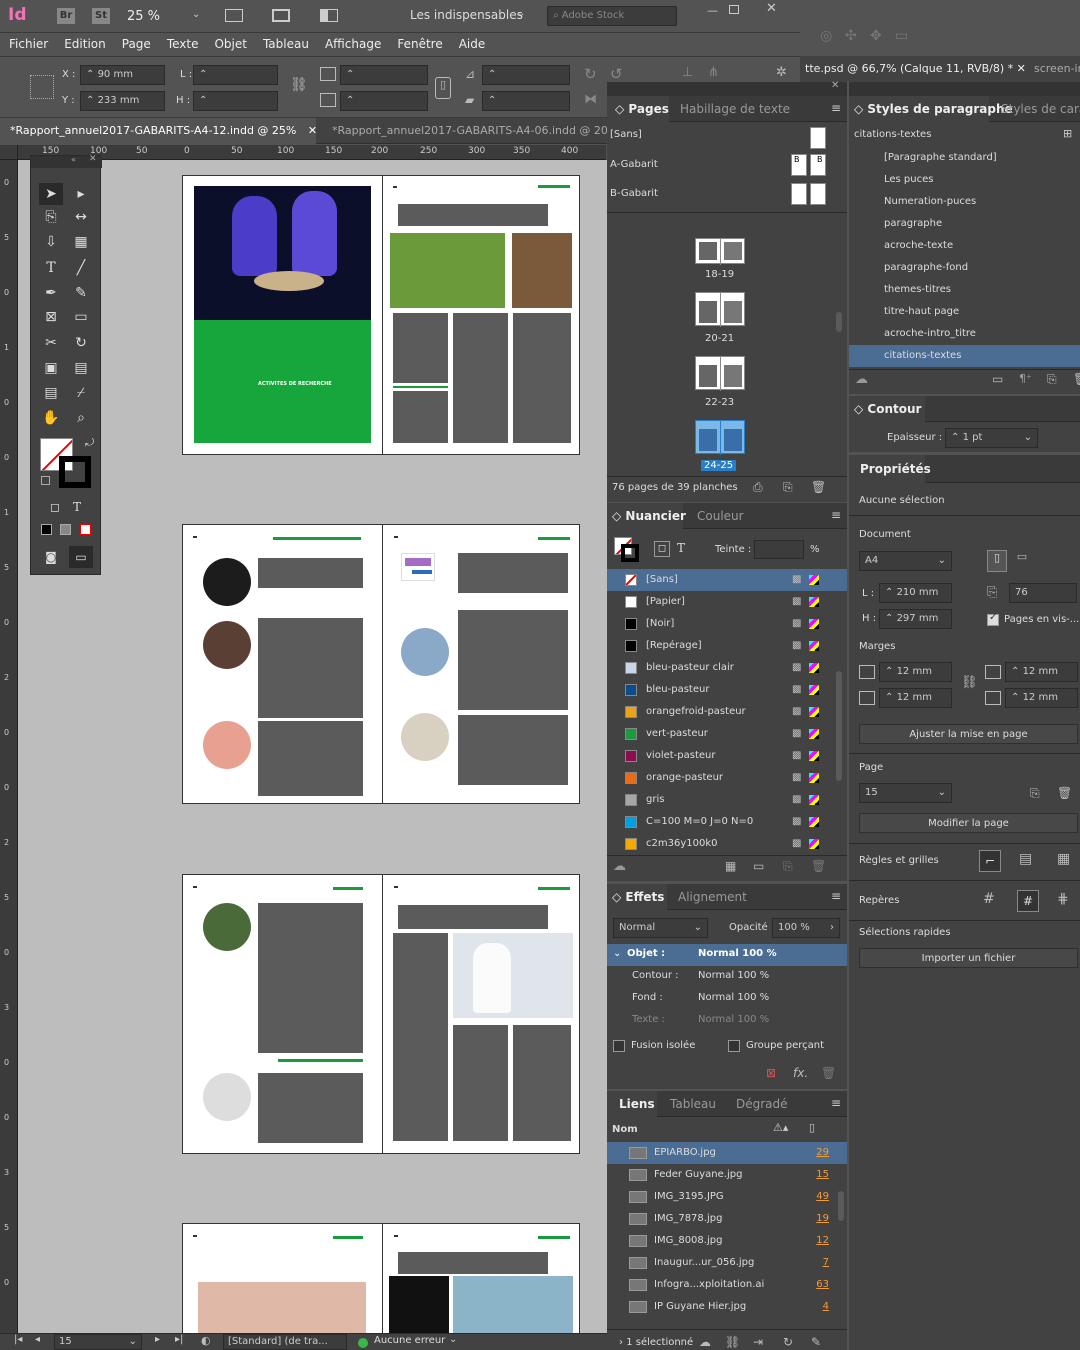  I want to click on default-colors-icon, so click(45, 480).